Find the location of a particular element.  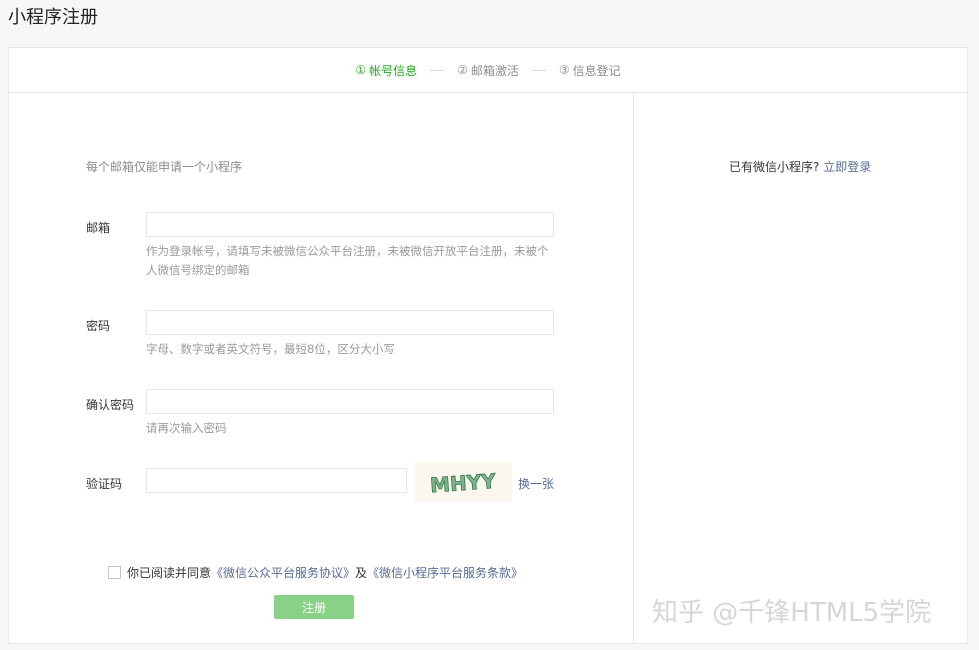

agreement-prefix: 你已阅读并同意 is located at coordinates (169, 573).